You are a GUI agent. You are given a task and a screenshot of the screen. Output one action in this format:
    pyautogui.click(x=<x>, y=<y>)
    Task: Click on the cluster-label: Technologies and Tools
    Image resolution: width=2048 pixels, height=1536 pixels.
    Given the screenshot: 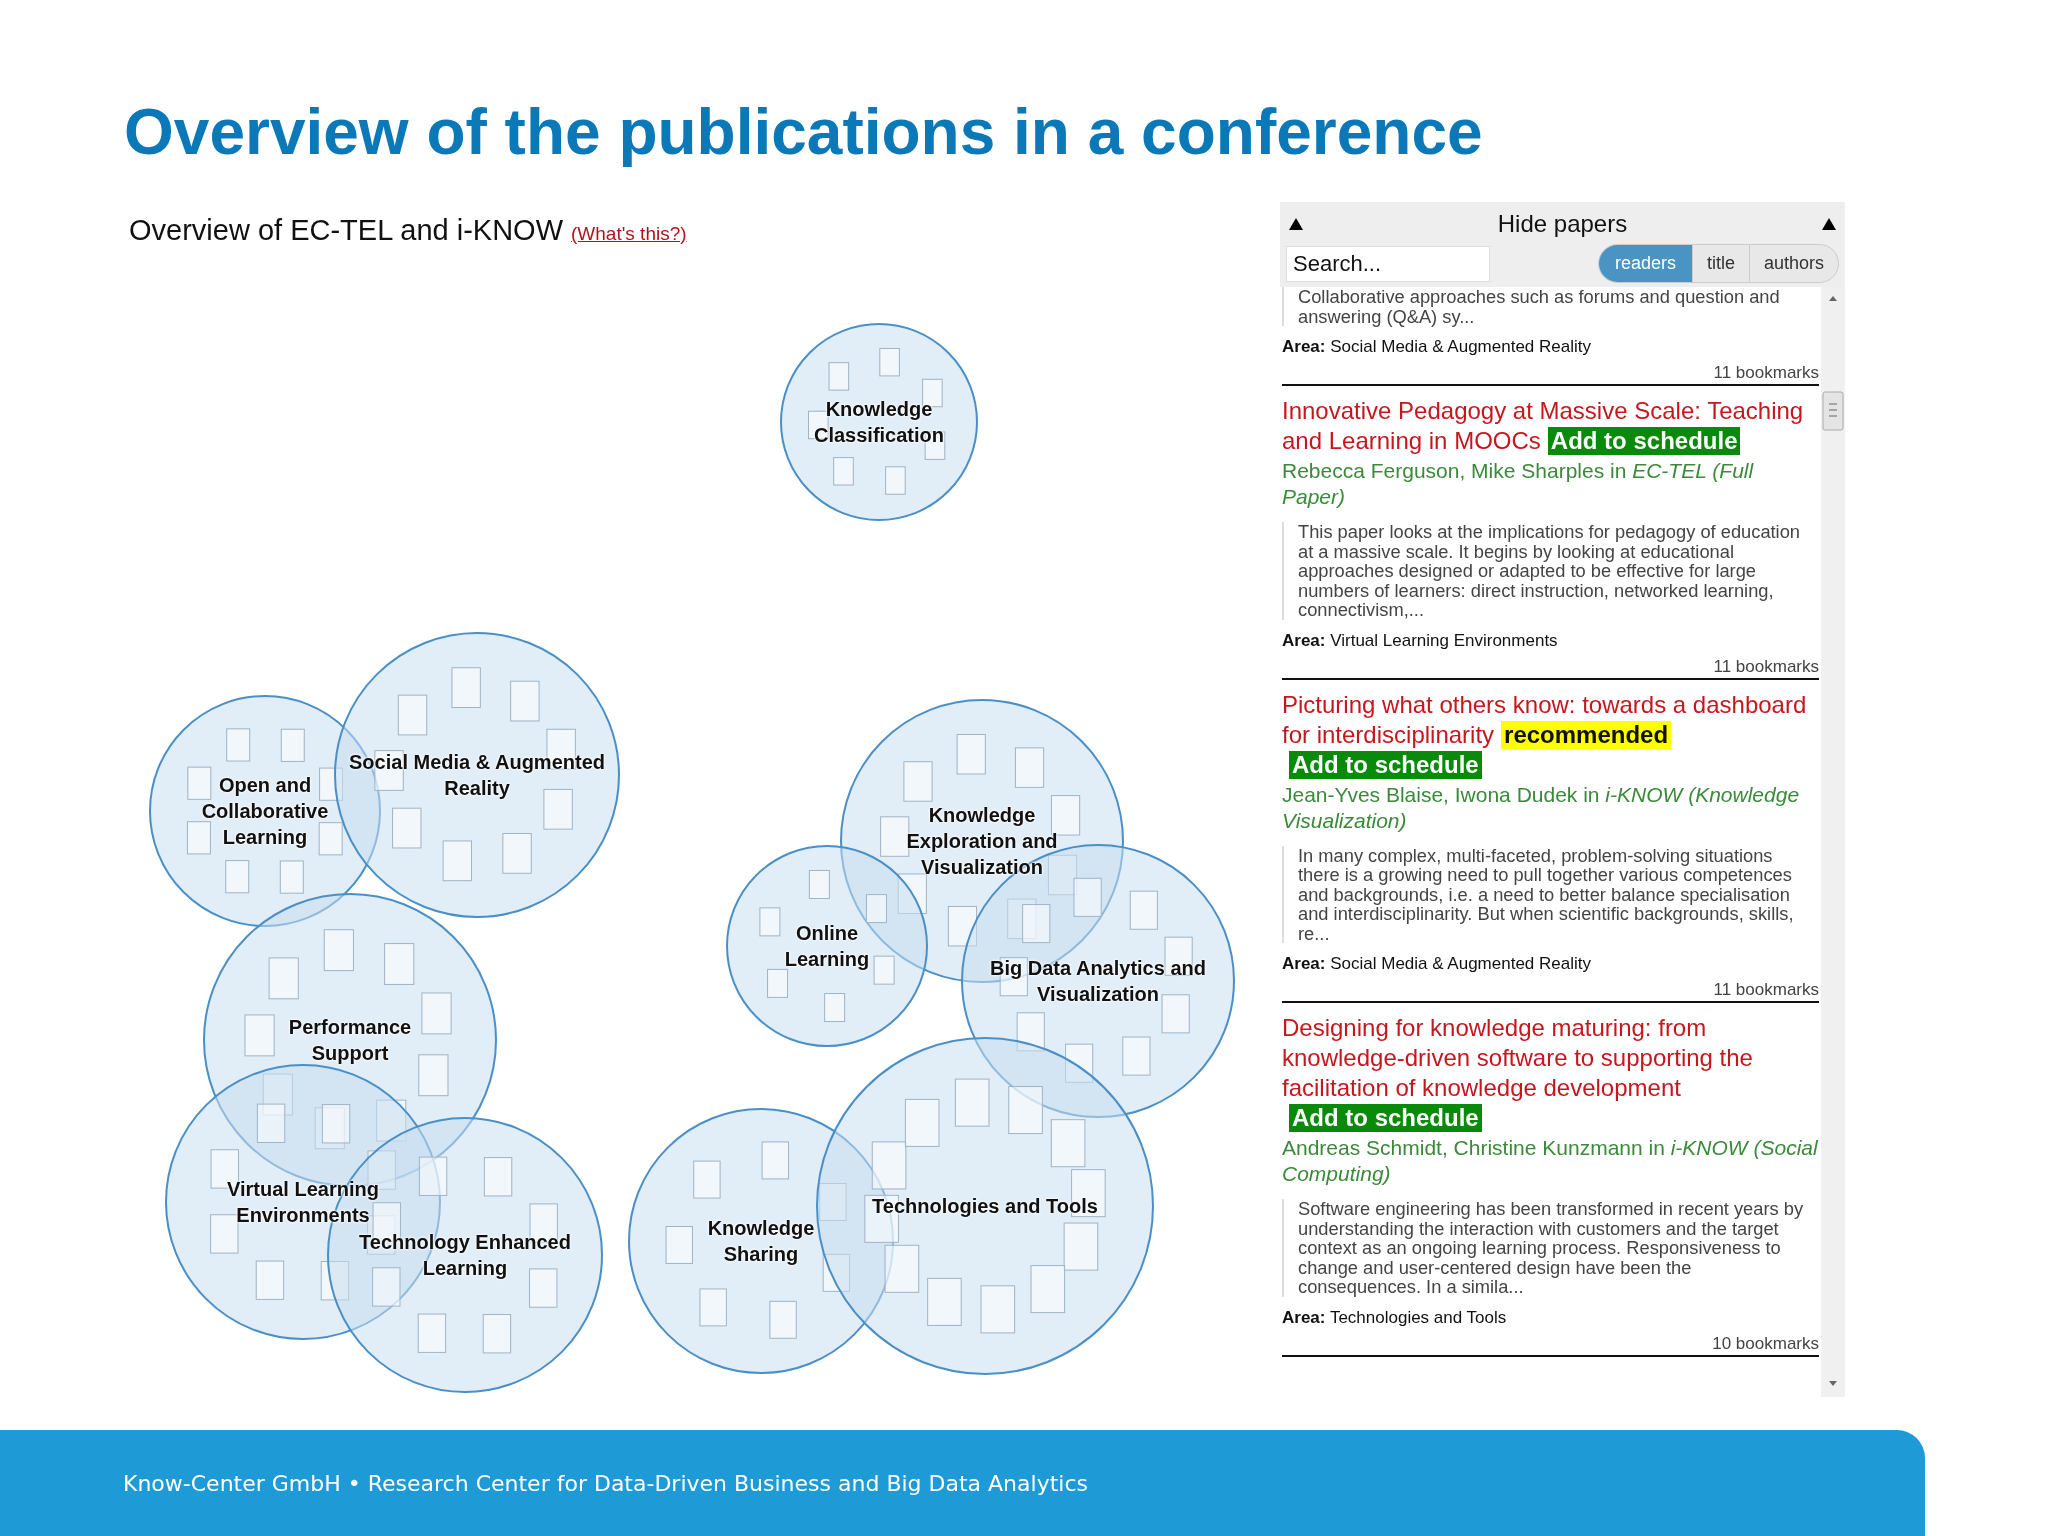 What is the action you would take?
    pyautogui.click(x=985, y=1206)
    